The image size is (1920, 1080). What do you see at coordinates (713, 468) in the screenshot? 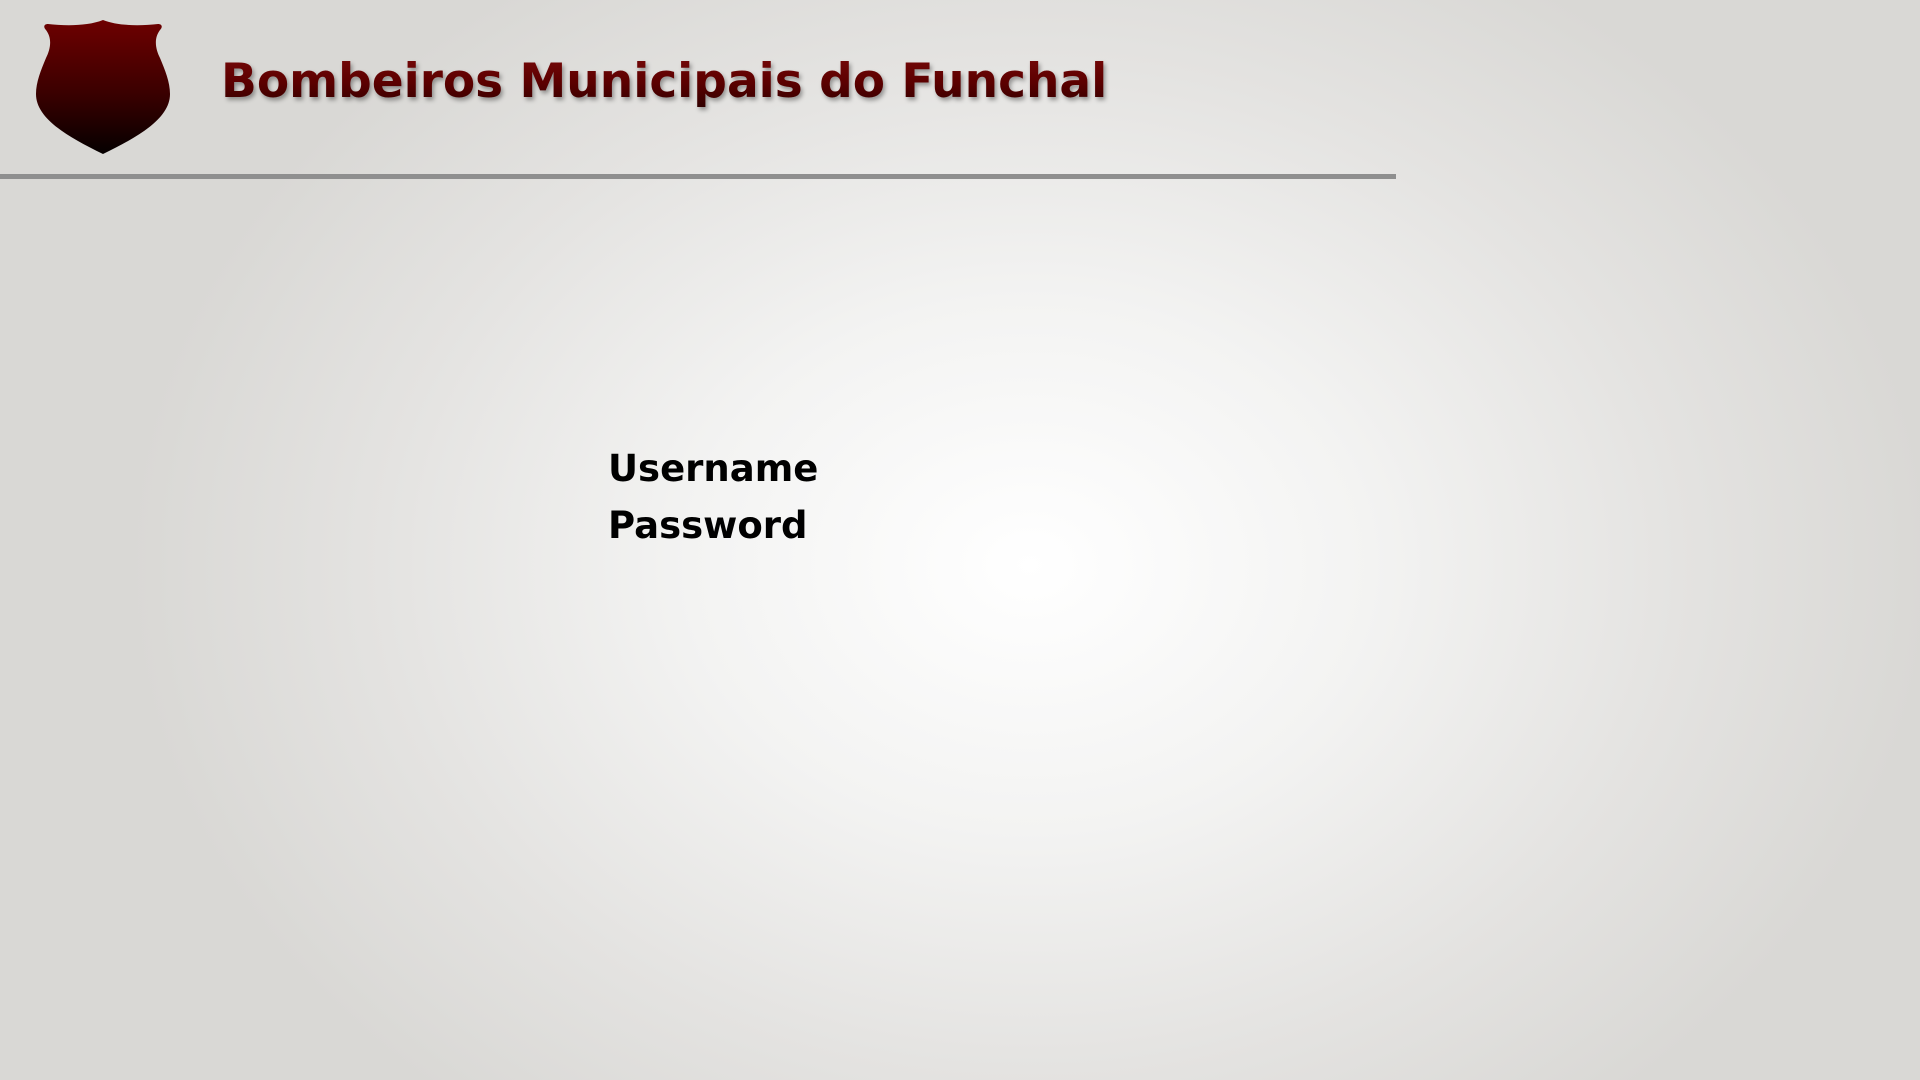
I see `username-label: Username` at bounding box center [713, 468].